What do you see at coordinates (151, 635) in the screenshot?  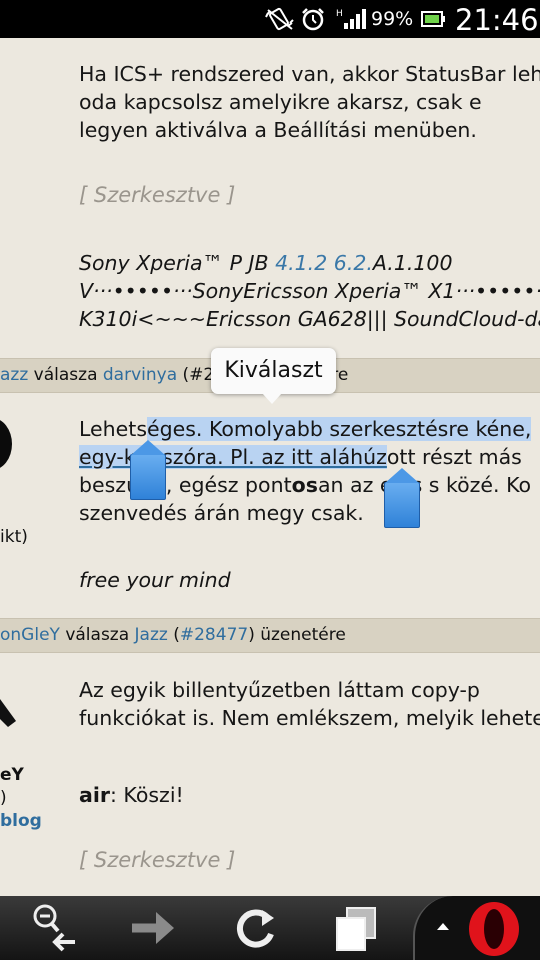 I see `target-author-link: Jazz` at bounding box center [151, 635].